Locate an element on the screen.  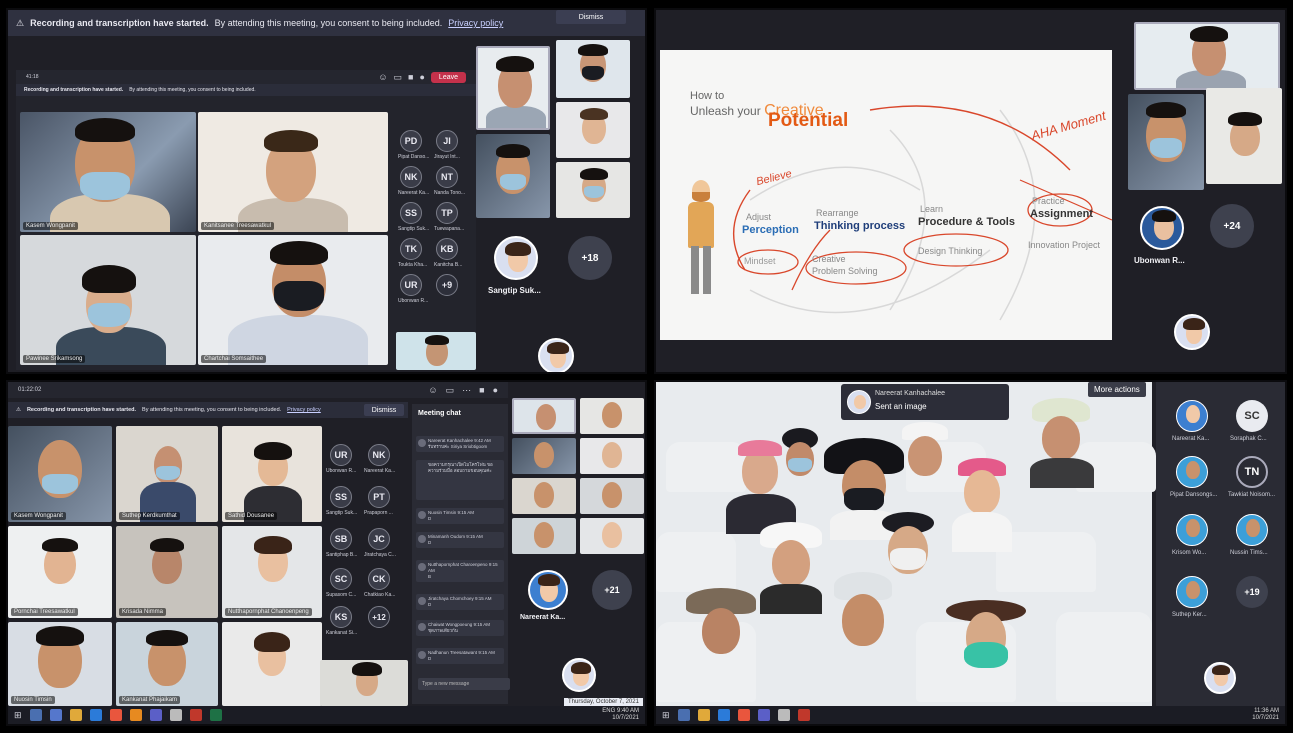
video-tile: Pornchai Treesawatkul is located at coordinates (60, 572).